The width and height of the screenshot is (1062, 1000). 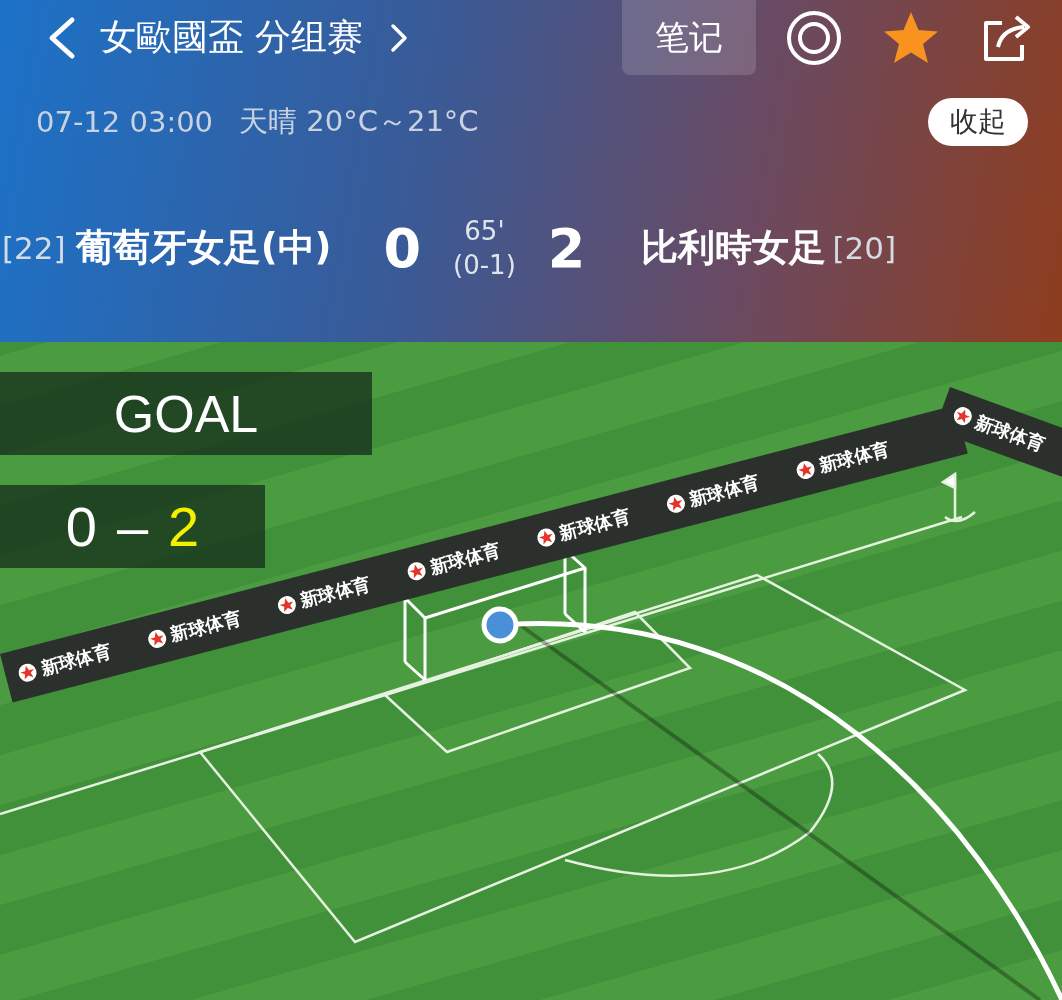 What do you see at coordinates (814, 37) in the screenshot?
I see `target-icon` at bounding box center [814, 37].